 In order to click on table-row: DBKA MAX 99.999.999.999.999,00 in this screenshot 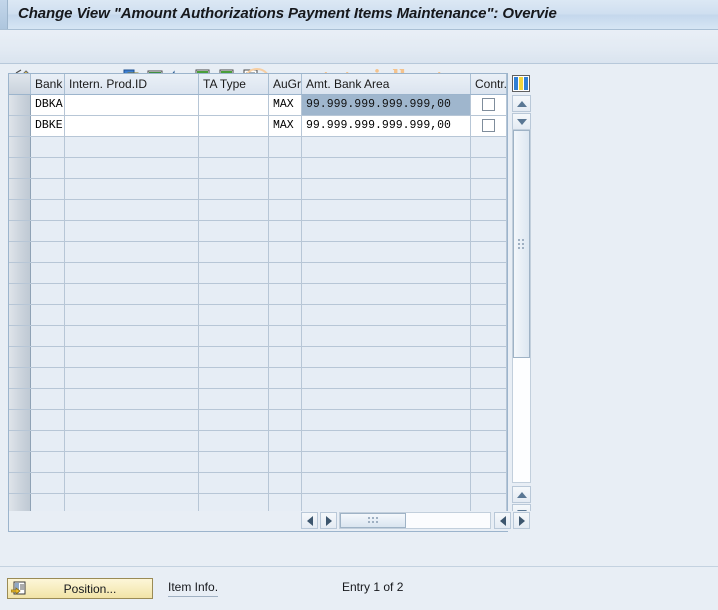, I will do `click(272, 105)`.